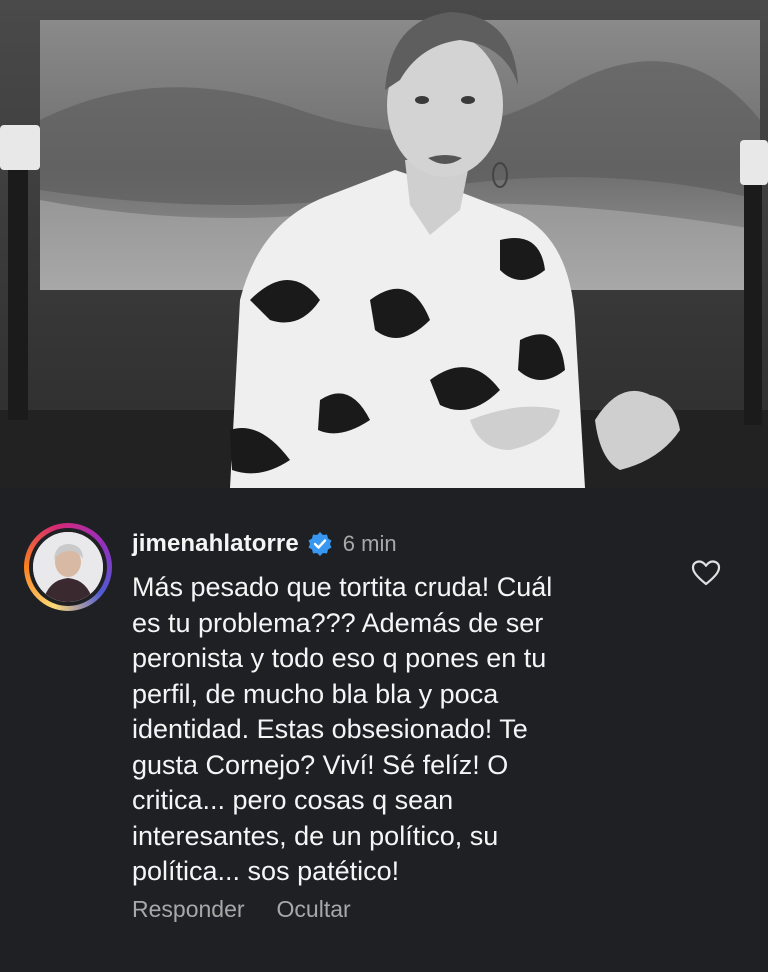  What do you see at coordinates (706, 573) in the screenshot?
I see `heart-icon` at bounding box center [706, 573].